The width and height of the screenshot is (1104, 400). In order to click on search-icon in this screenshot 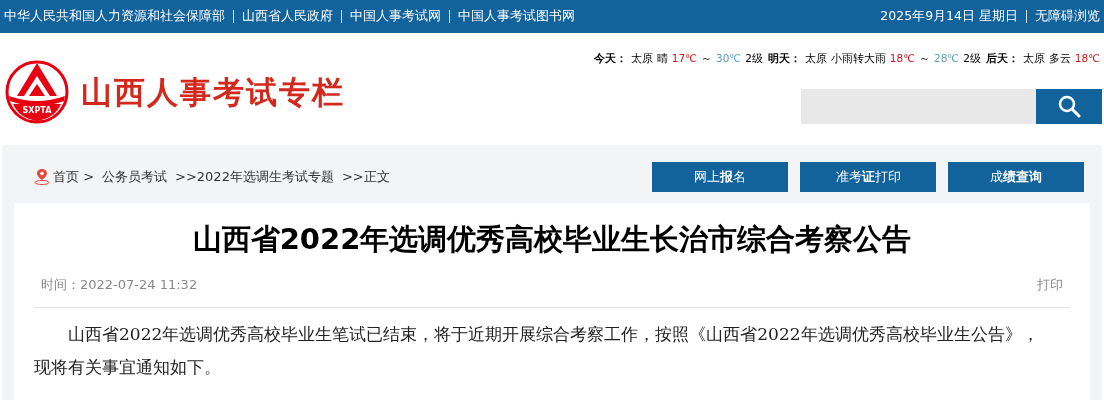, I will do `click(1069, 106)`.